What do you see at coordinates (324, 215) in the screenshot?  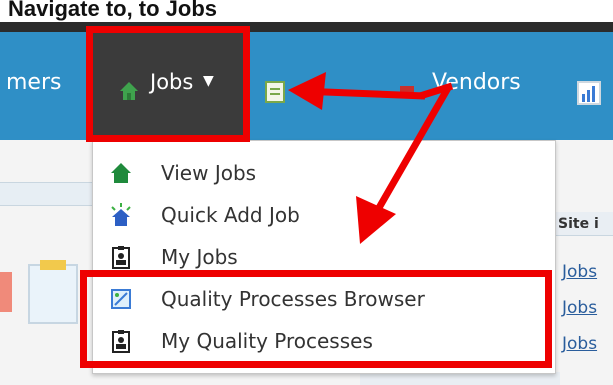 I see `menu-item-quick-add-job: Quick Add Job` at bounding box center [324, 215].